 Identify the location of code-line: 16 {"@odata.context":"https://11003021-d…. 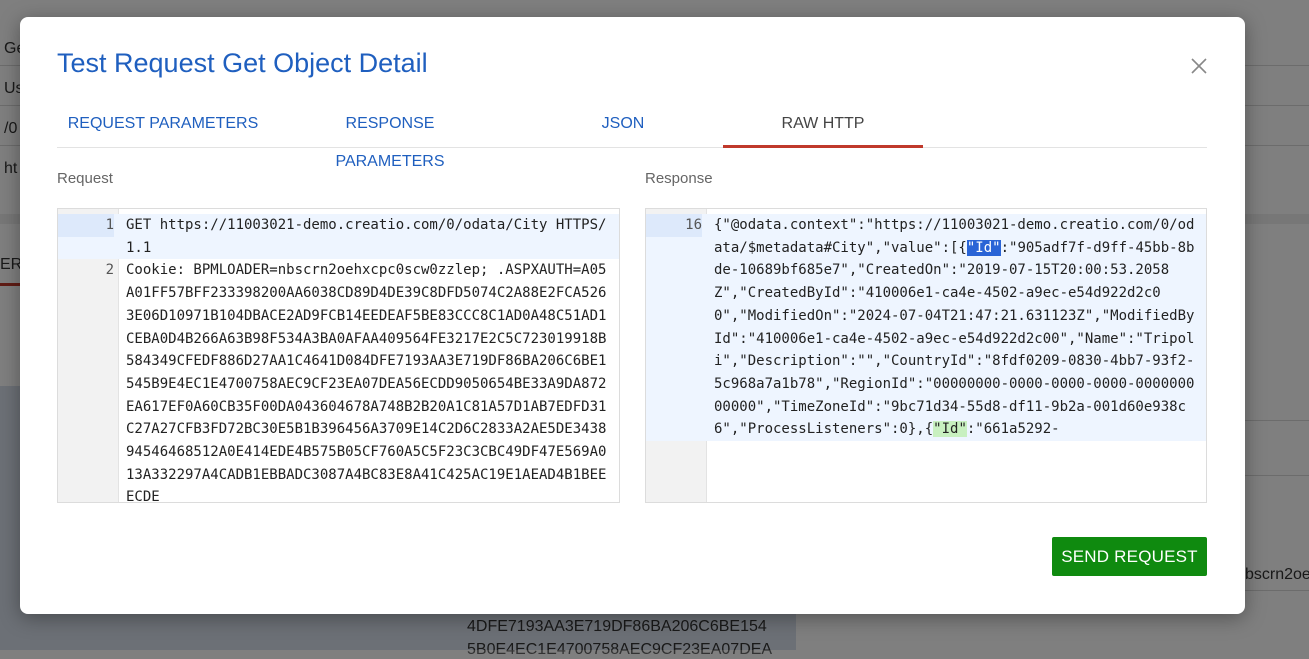
(926, 328).